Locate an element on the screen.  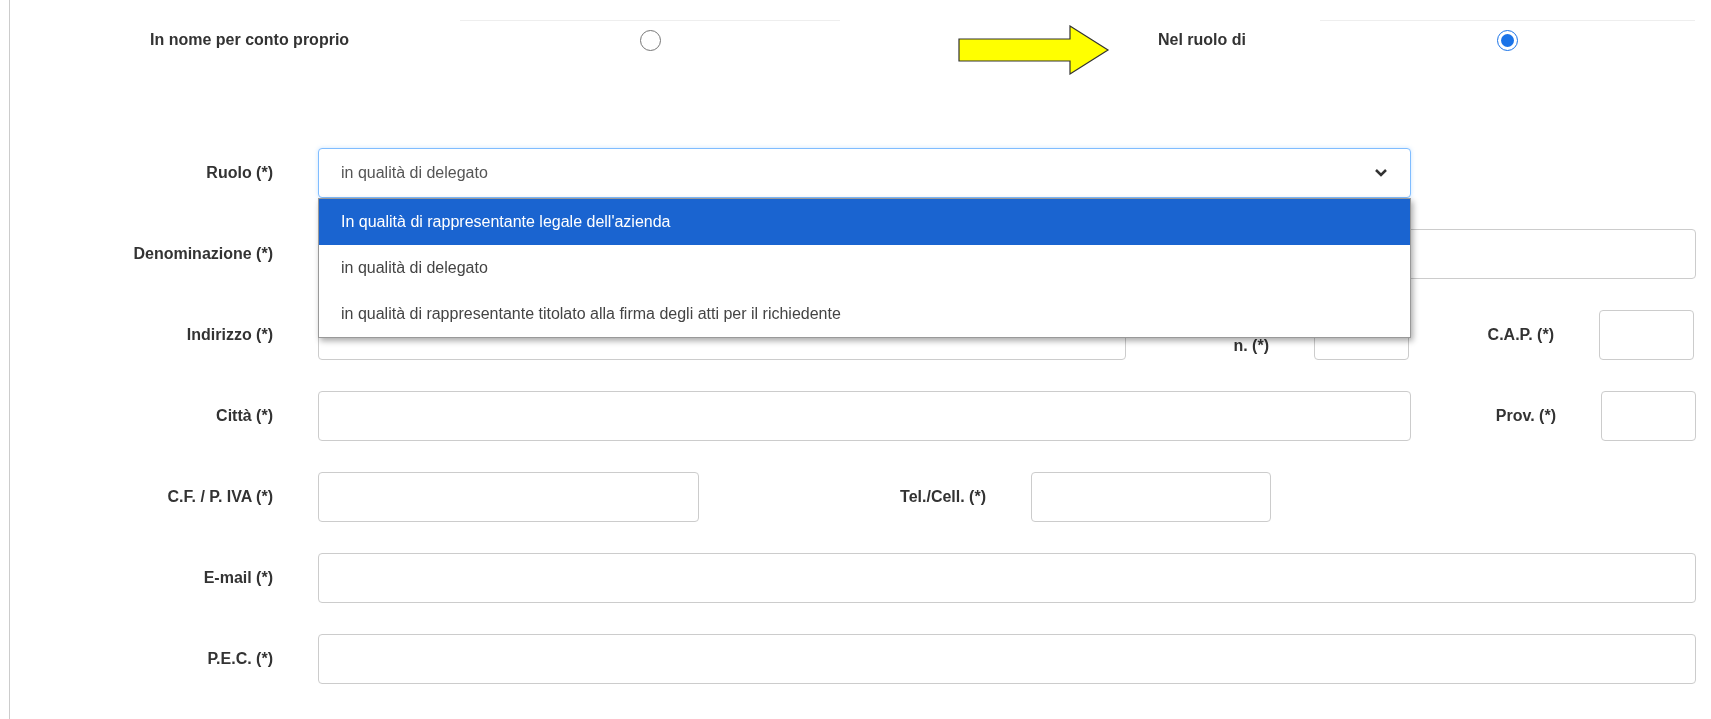
field-label: C.A.P. (*) is located at coordinates (1520, 335).